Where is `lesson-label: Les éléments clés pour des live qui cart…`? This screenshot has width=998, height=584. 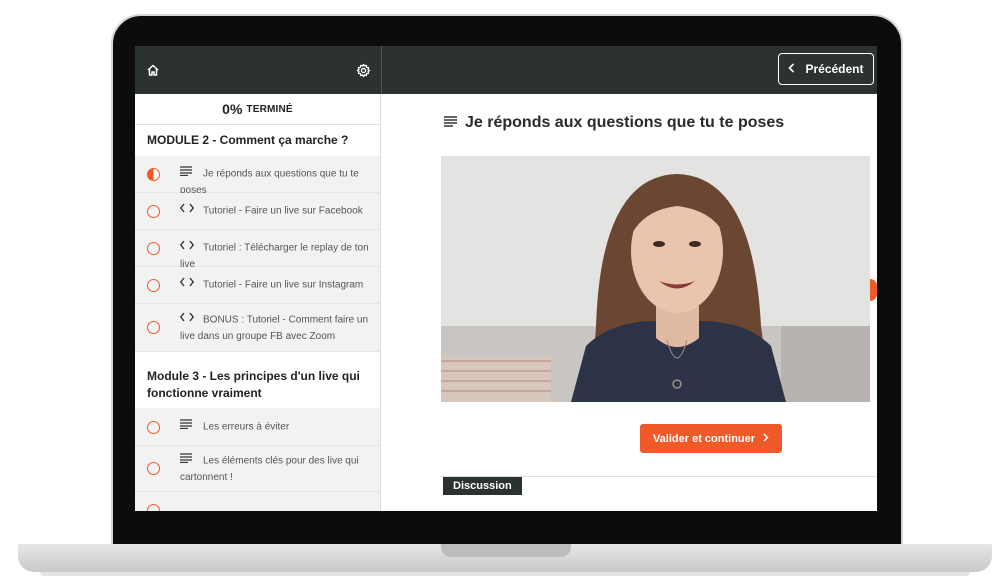
lesson-label: Les éléments clés pour des live qui cart… is located at coordinates (269, 469).